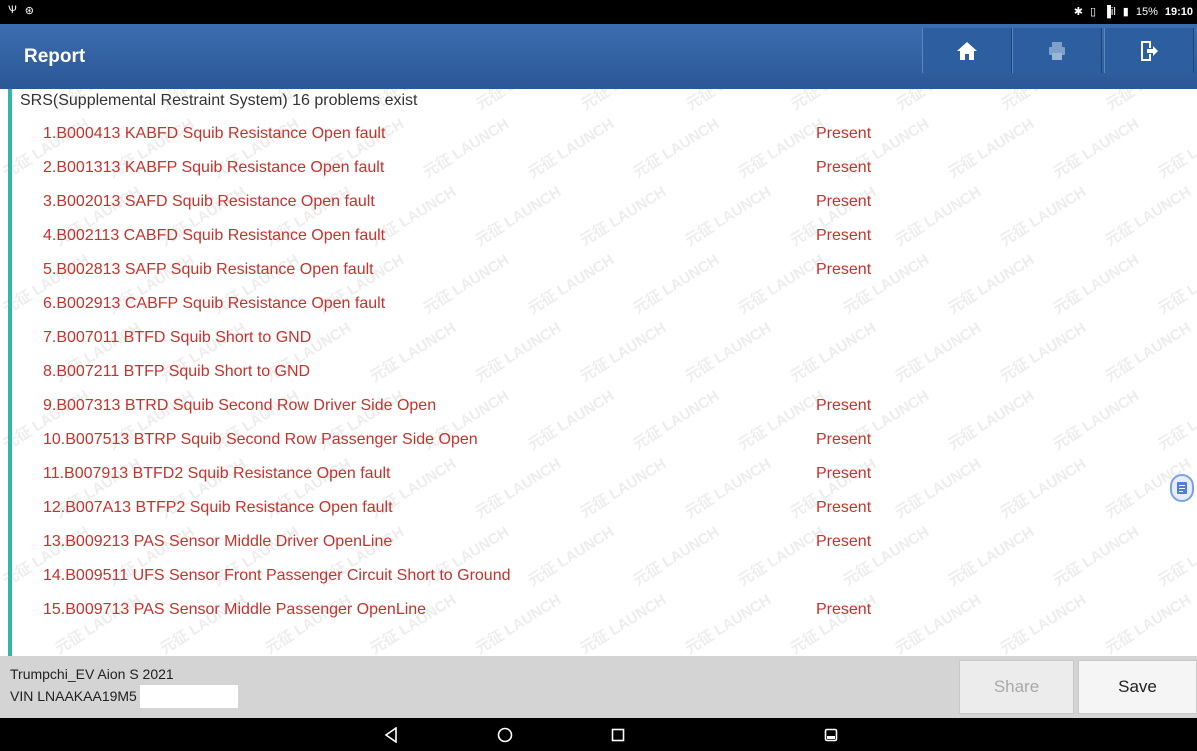 The height and width of the screenshot is (751, 1197). Describe the element at coordinates (598, 56) in the screenshot. I see `app-header: Report` at that location.